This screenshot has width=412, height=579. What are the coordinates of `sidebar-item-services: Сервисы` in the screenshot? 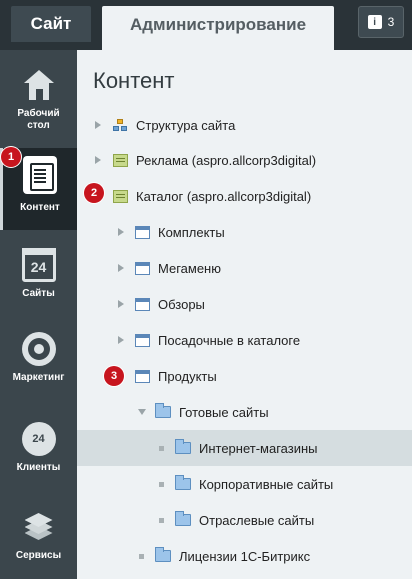 It's located at (38, 539).